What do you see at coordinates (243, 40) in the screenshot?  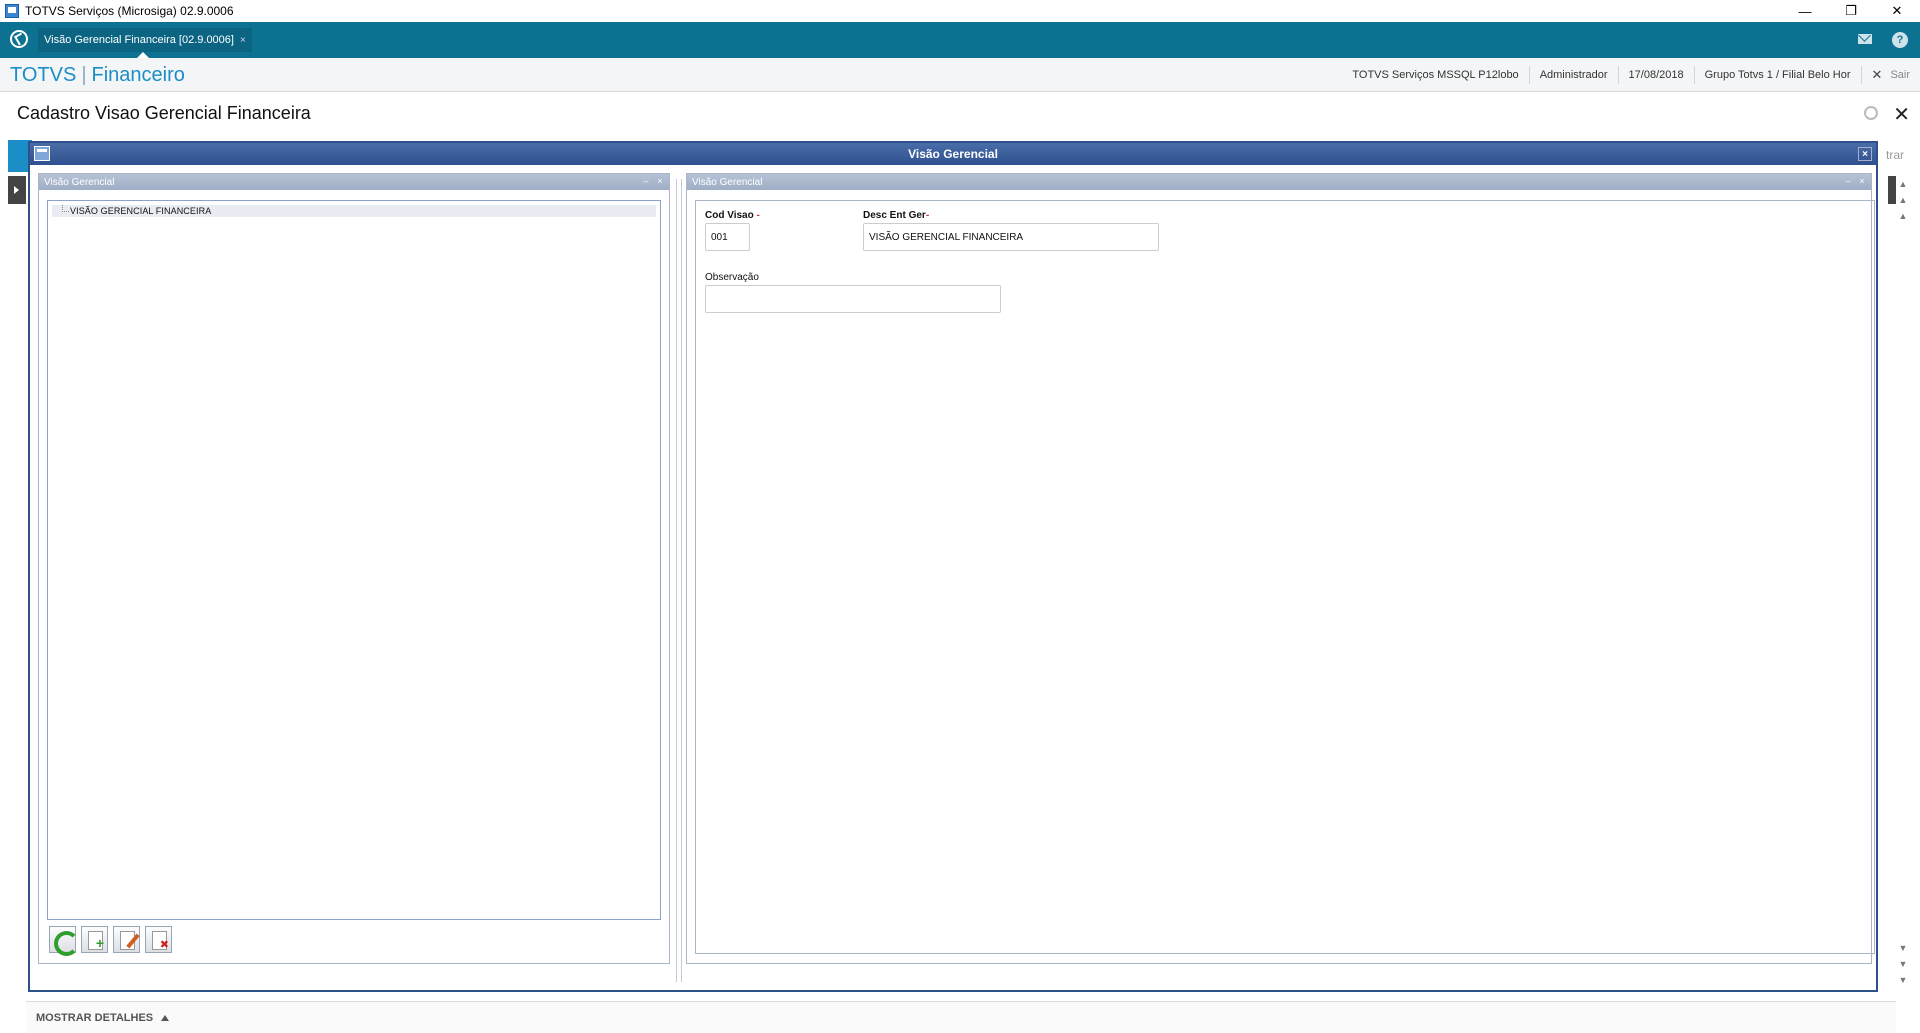 I see `tab-close-icon: ×` at bounding box center [243, 40].